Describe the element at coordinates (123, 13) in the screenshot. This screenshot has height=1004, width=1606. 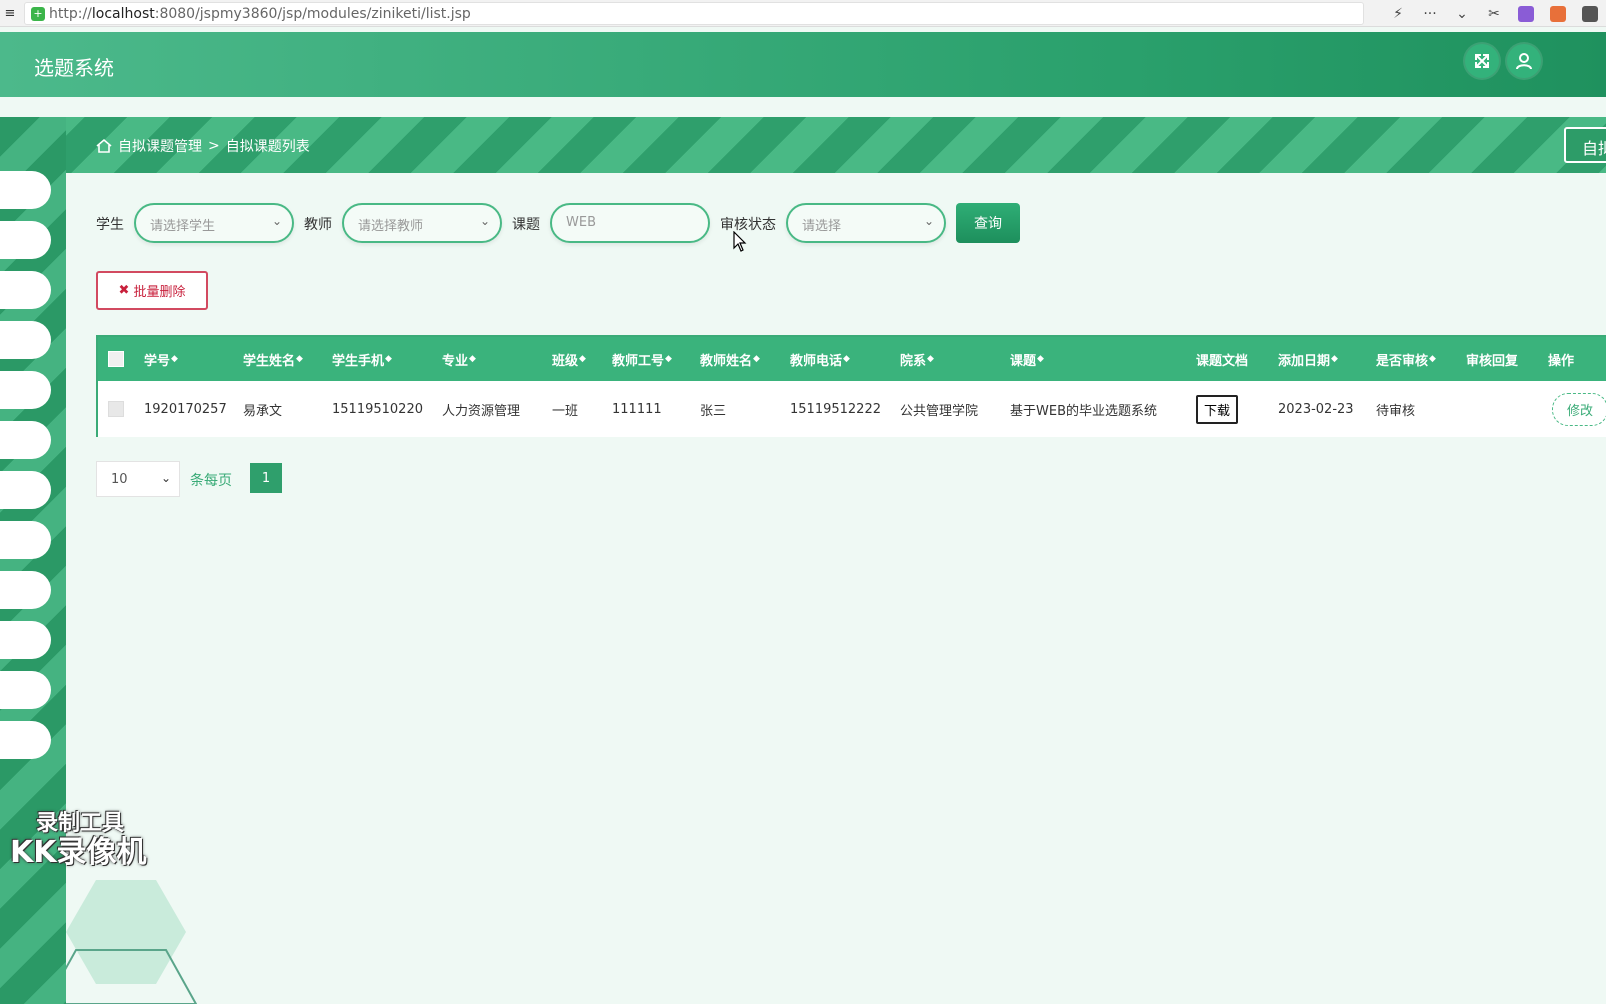
I see `url-host: localhost` at that location.